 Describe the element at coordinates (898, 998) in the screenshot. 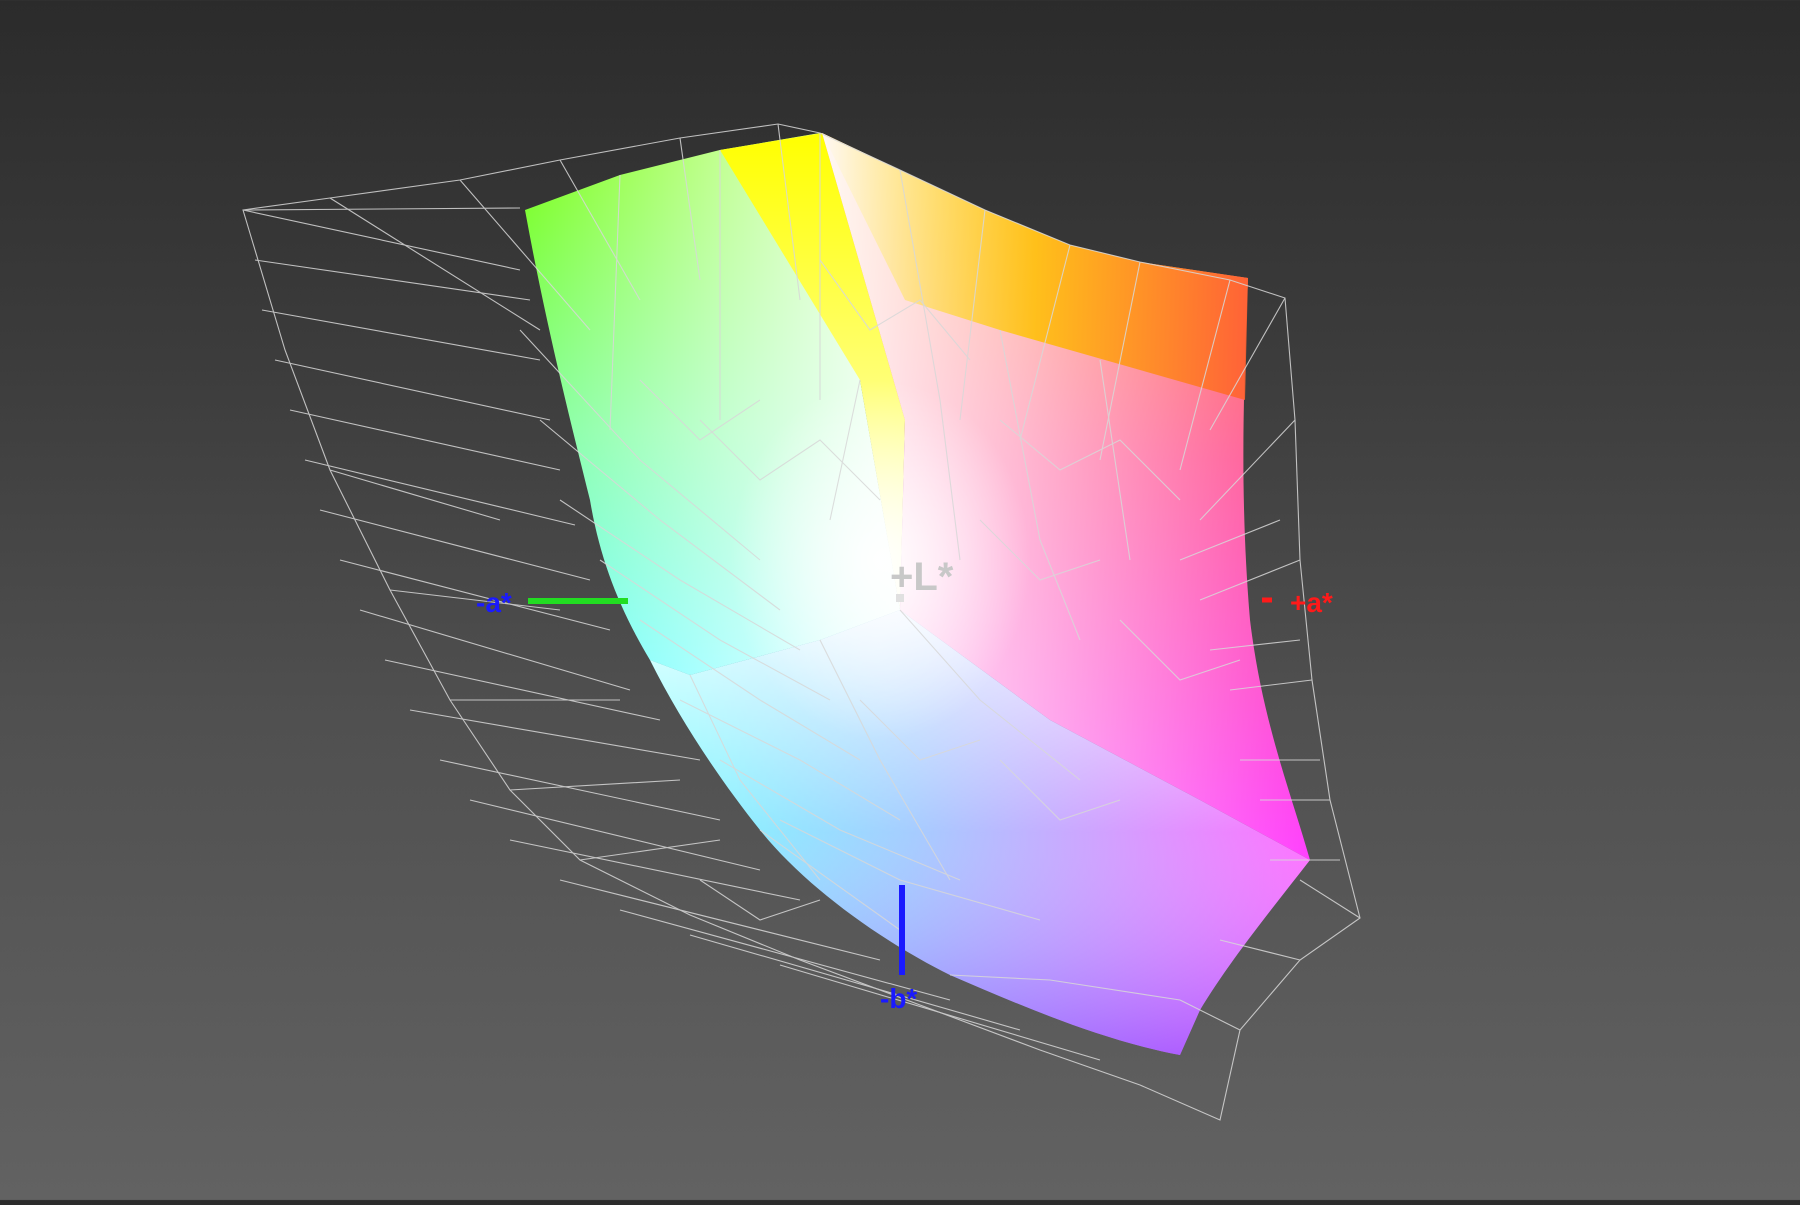

I see `minus-b-axis-label: -b*` at that location.